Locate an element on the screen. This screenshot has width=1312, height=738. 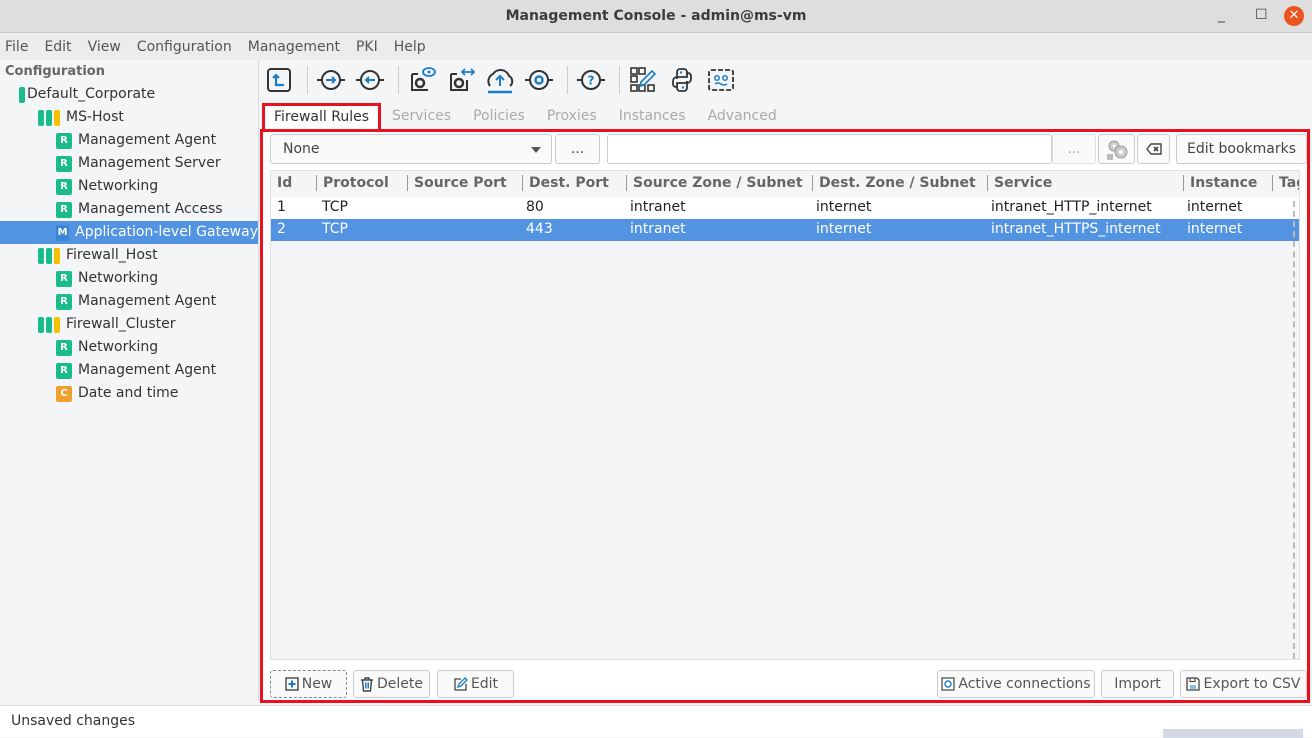
tree-item-default-corporate: Default_Corporate is located at coordinates (87, 94).